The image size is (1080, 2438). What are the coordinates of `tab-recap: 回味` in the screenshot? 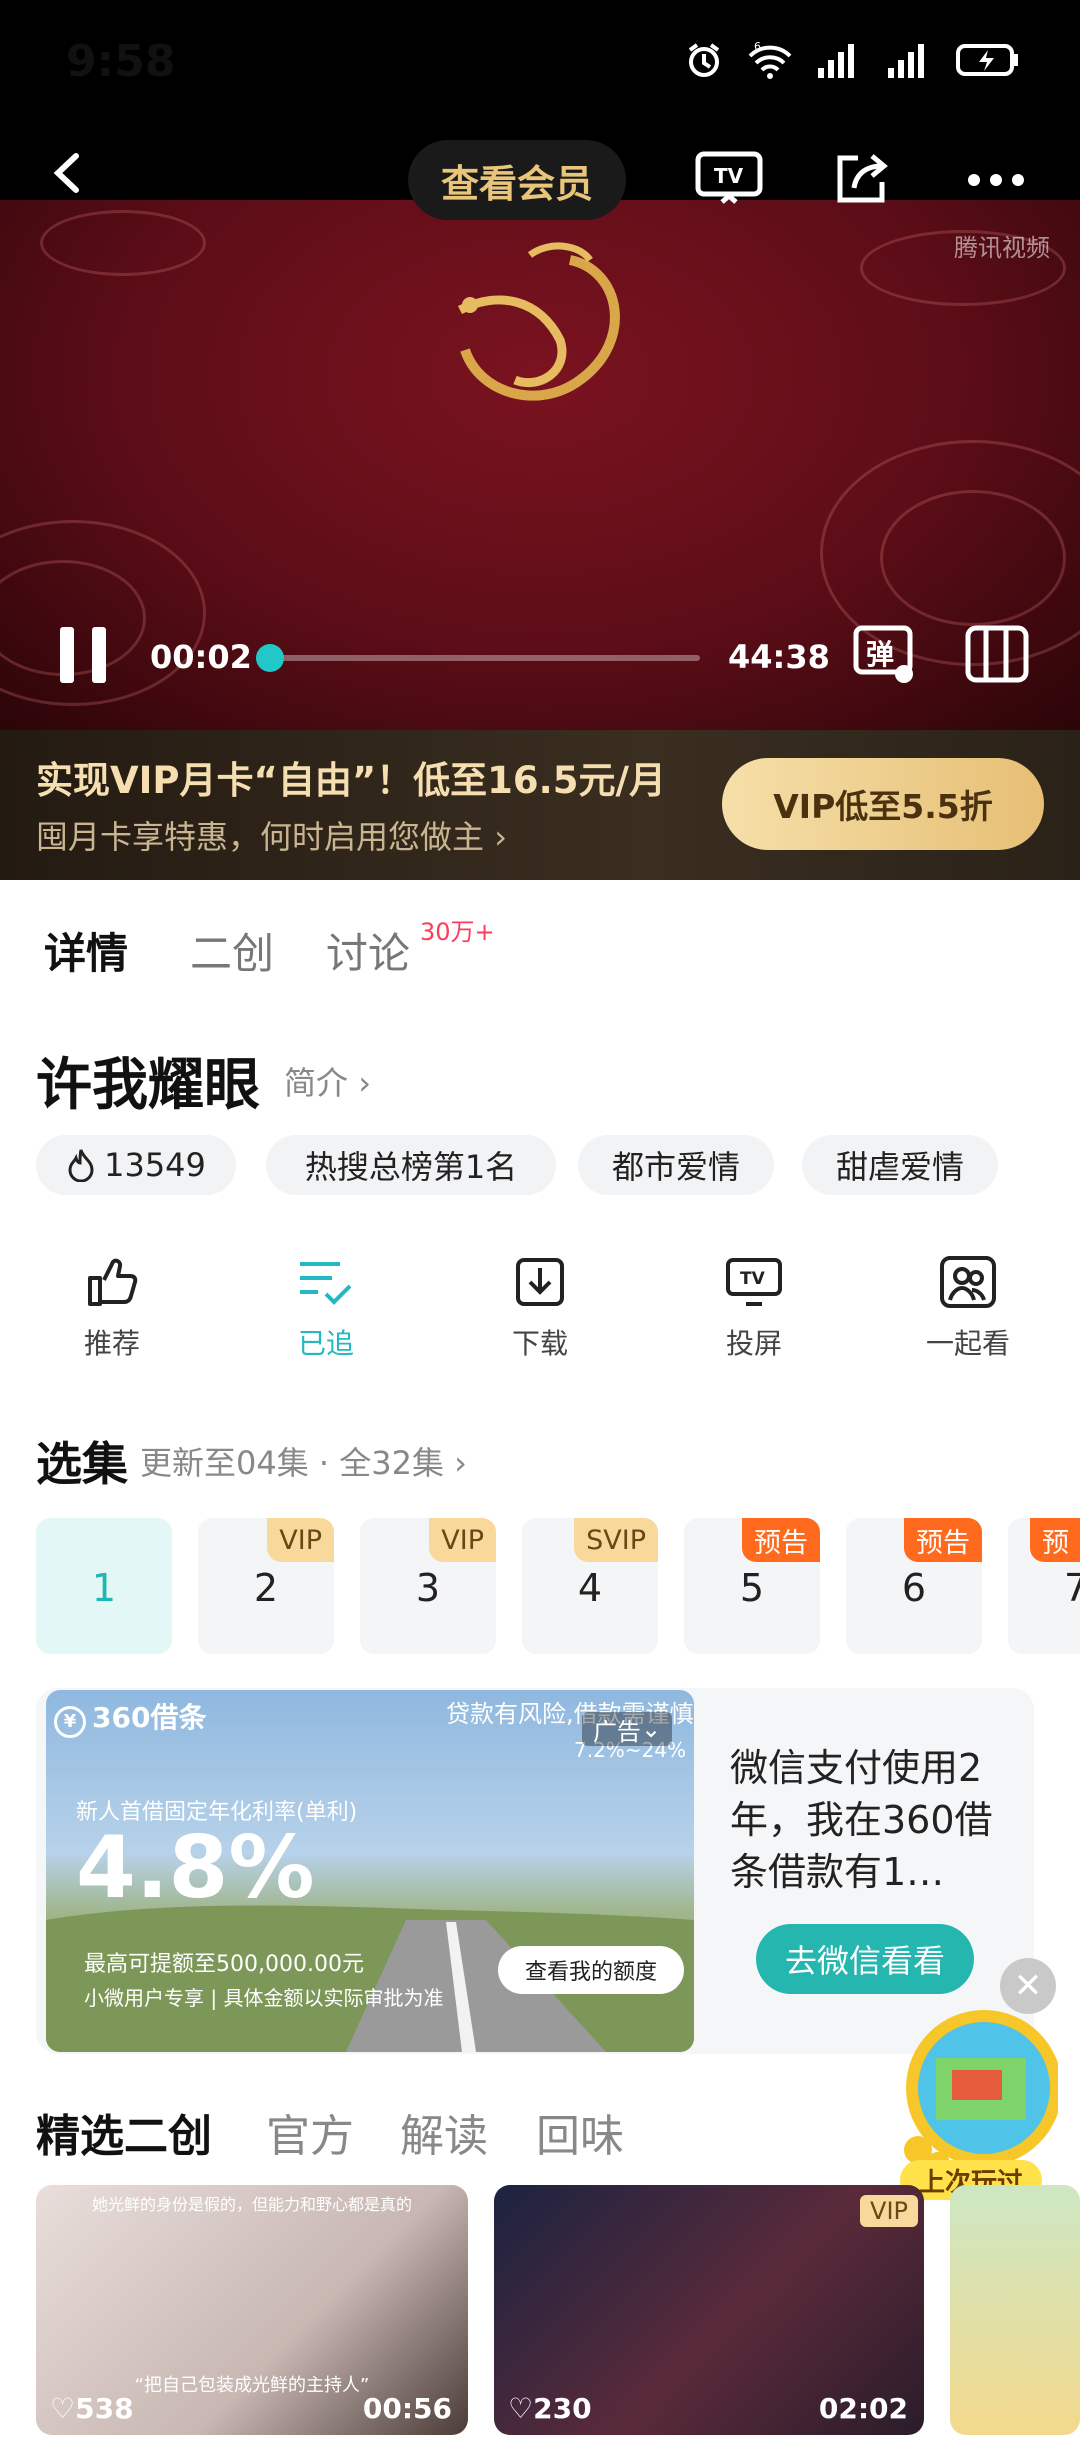 It's located at (580, 2132).